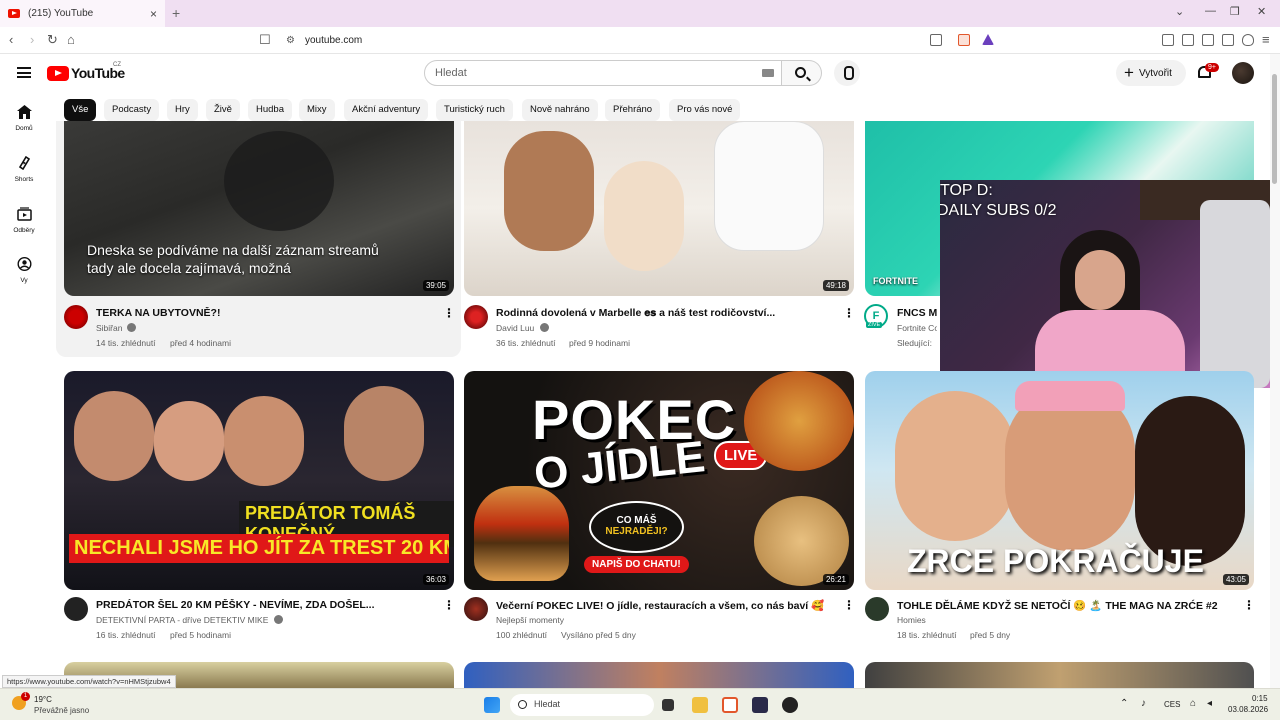 The width and height of the screenshot is (1280, 720). Describe the element at coordinates (492, 705) in the screenshot. I see `start-button-icon` at that location.